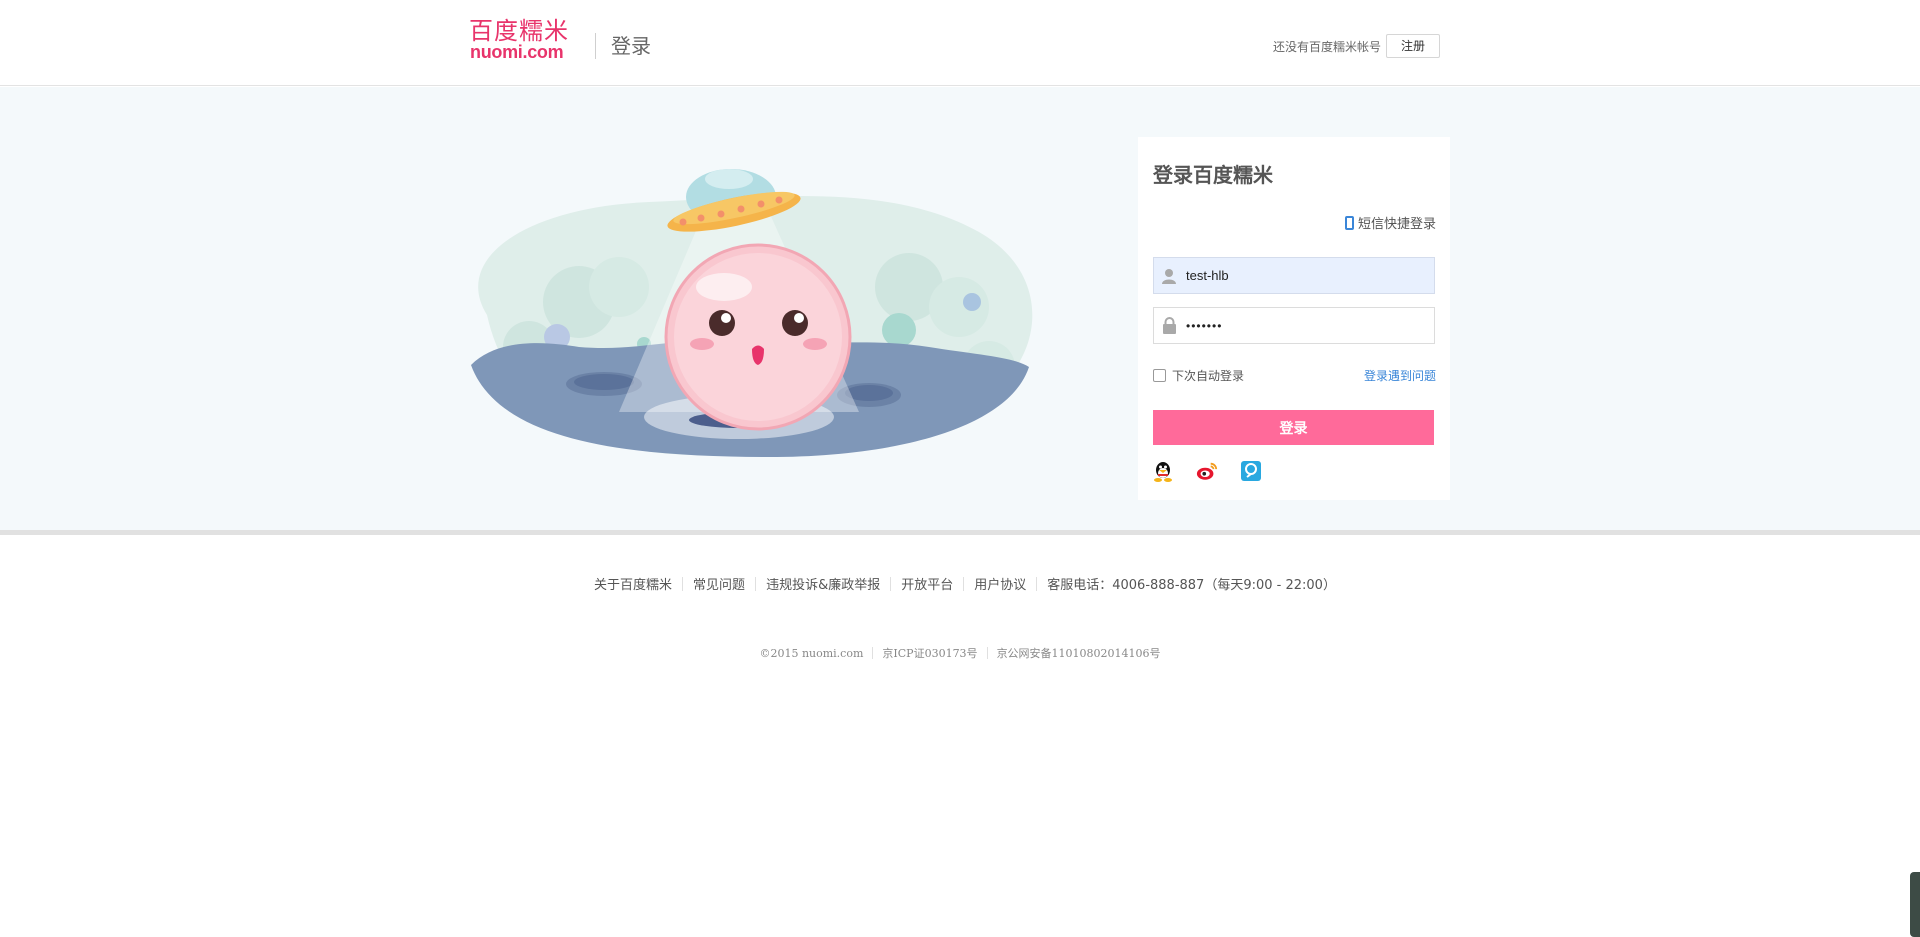 This screenshot has width=1920, height=937. Describe the element at coordinates (1079, 653) in the screenshot. I see `police-record: 京公网安备11010802014106号` at that location.